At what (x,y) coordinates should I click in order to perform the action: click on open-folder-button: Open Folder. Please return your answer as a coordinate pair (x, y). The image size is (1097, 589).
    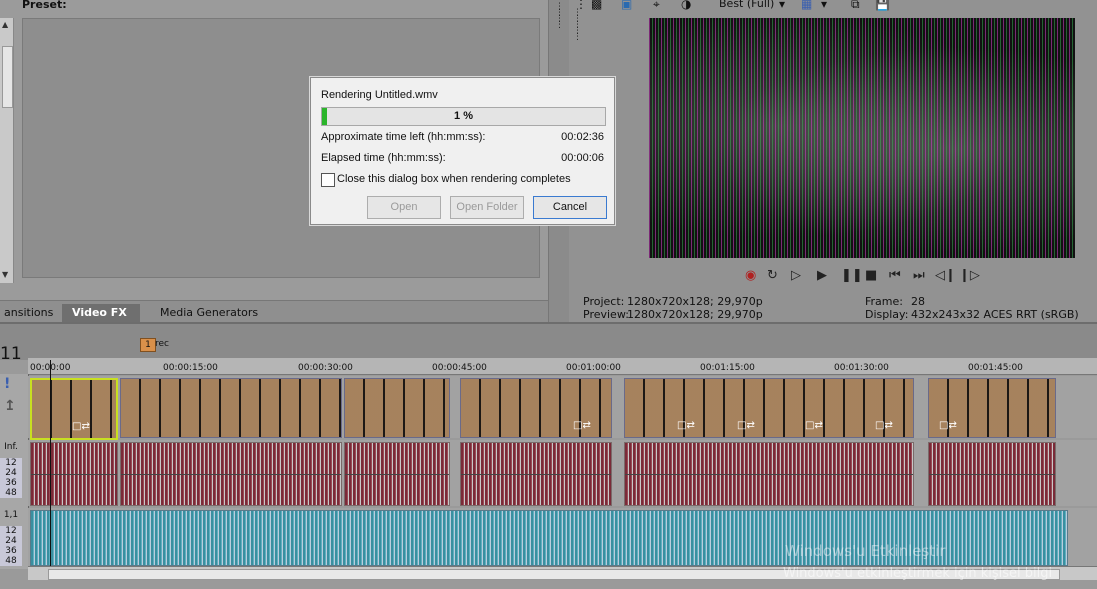
    Looking at the image, I should click on (487, 207).